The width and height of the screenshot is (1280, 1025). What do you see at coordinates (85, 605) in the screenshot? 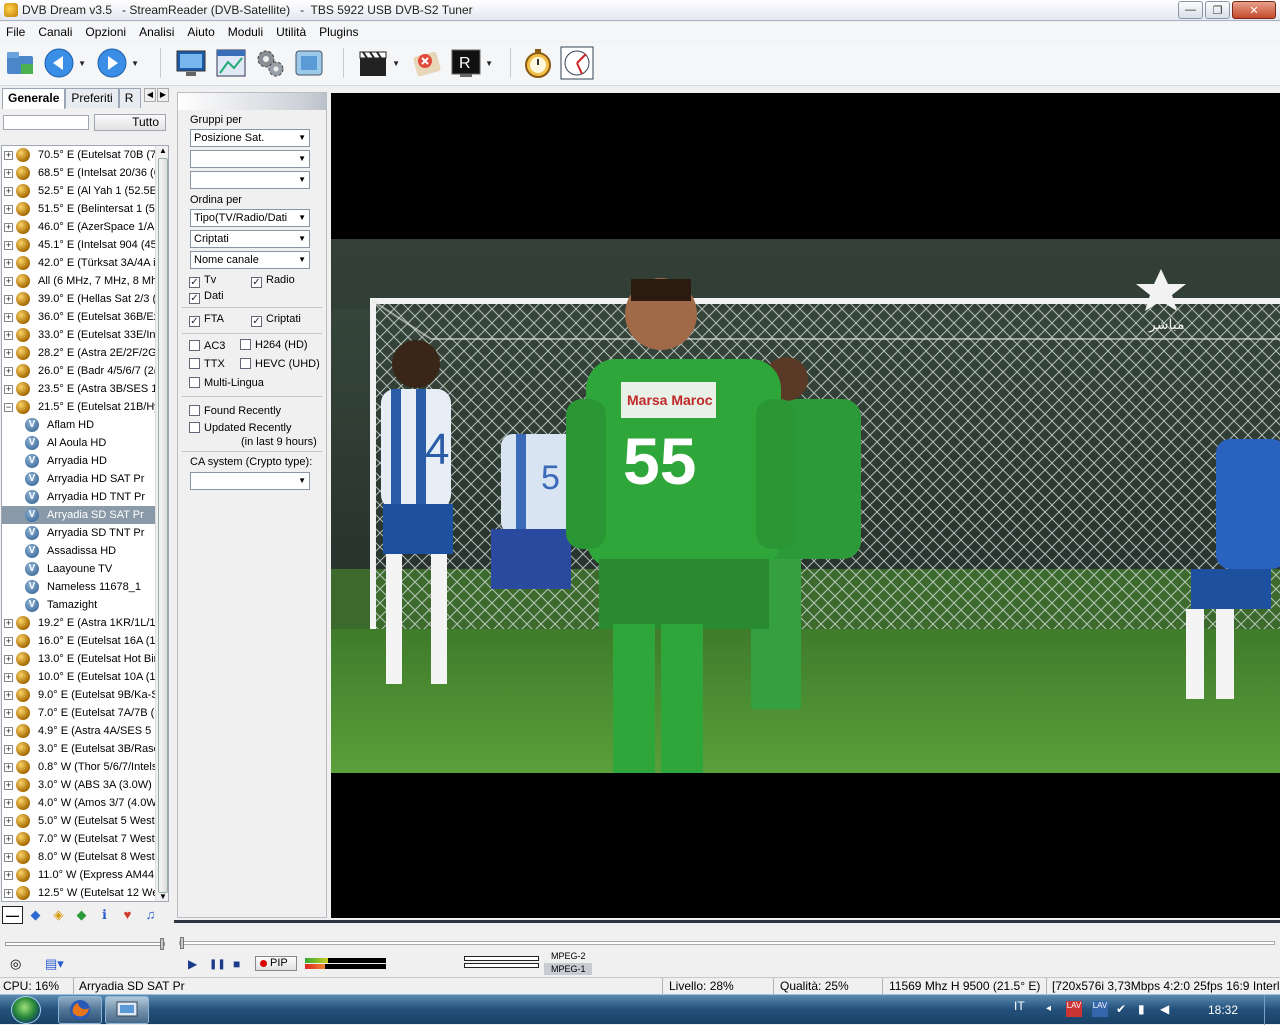
I see `channel-item: V Tamazight` at bounding box center [85, 605].